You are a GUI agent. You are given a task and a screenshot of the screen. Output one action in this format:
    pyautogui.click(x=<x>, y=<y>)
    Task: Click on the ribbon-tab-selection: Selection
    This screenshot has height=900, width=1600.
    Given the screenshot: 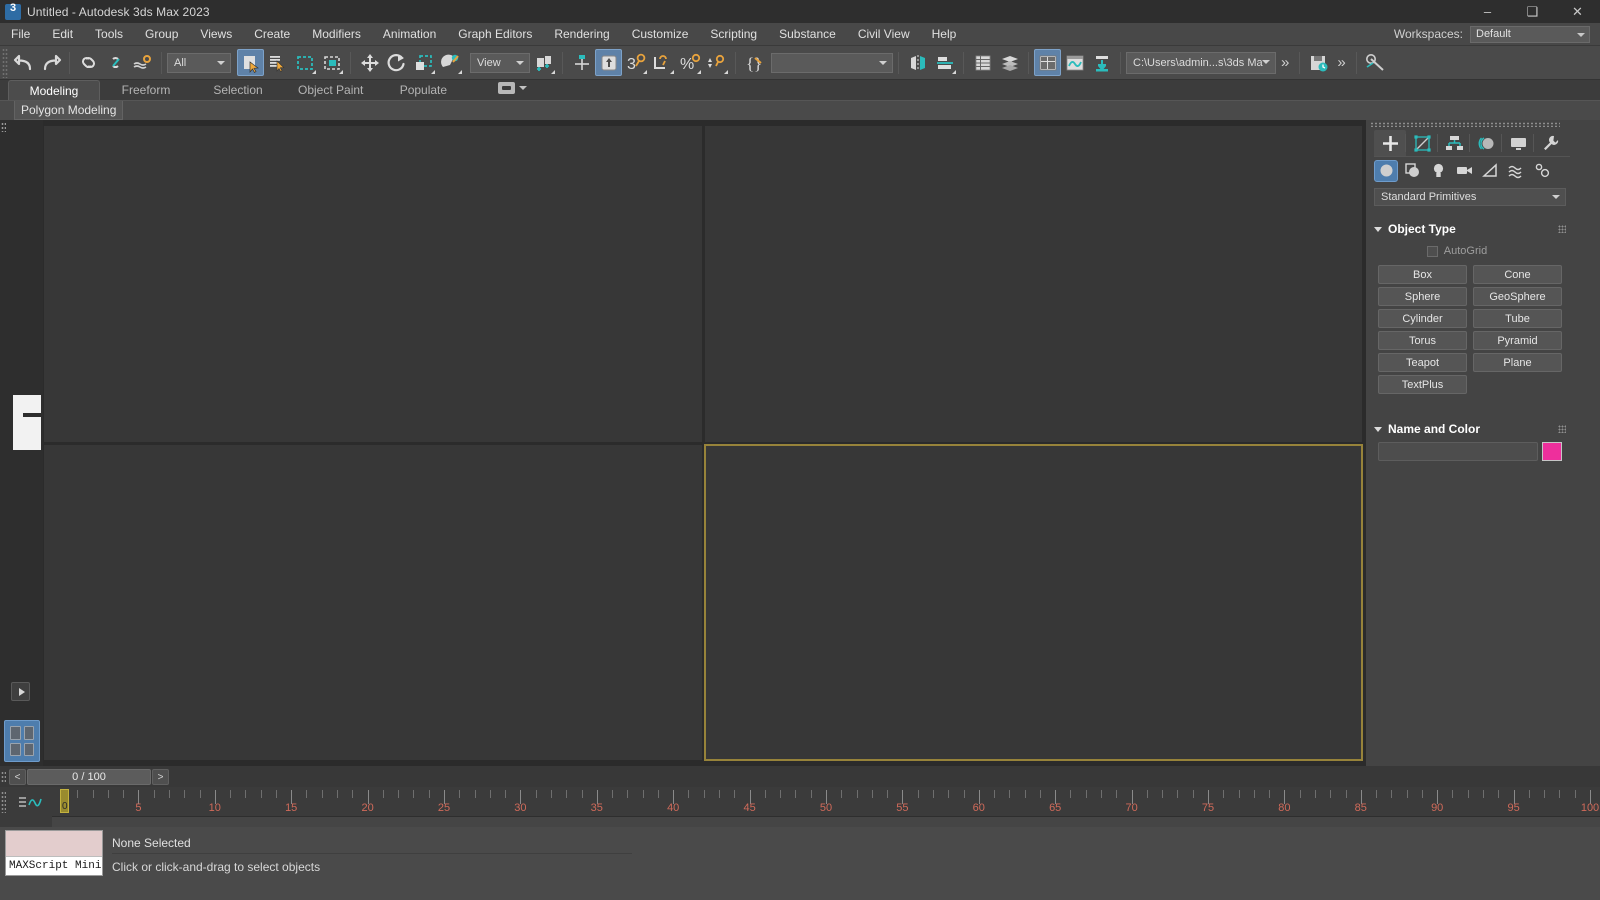 What is the action you would take?
    pyautogui.click(x=238, y=90)
    